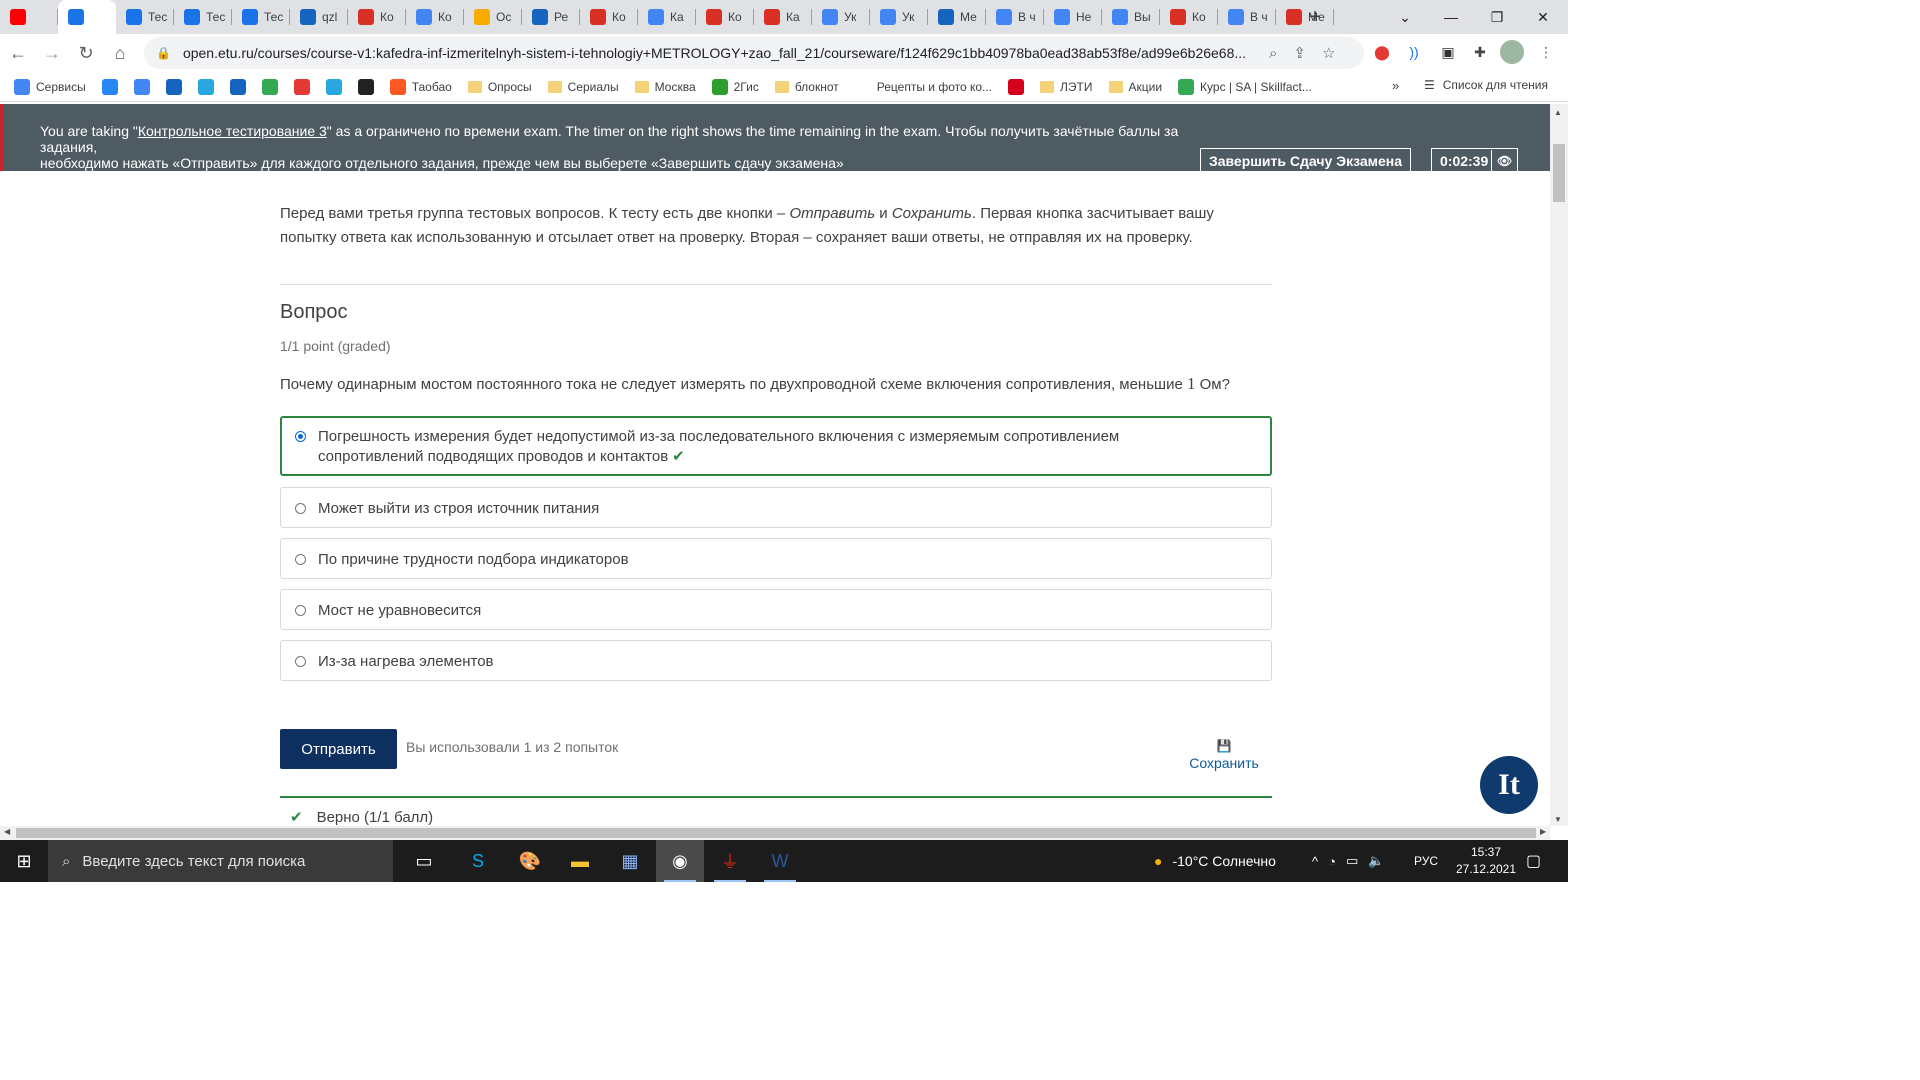  What do you see at coordinates (551, 17) in the screenshot?
I see `browser-tab: Ре` at bounding box center [551, 17].